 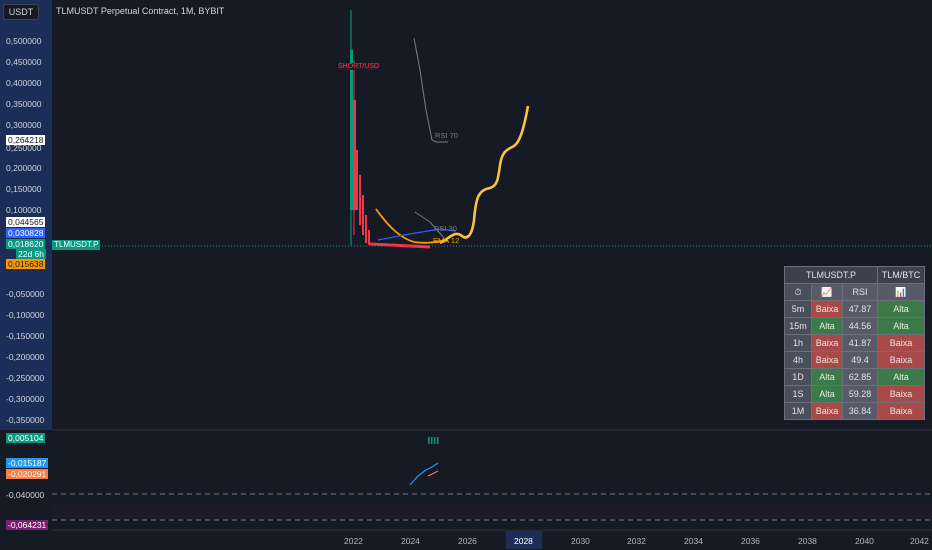 I want to click on x-axis-label: 2042, so click(x=919, y=541).